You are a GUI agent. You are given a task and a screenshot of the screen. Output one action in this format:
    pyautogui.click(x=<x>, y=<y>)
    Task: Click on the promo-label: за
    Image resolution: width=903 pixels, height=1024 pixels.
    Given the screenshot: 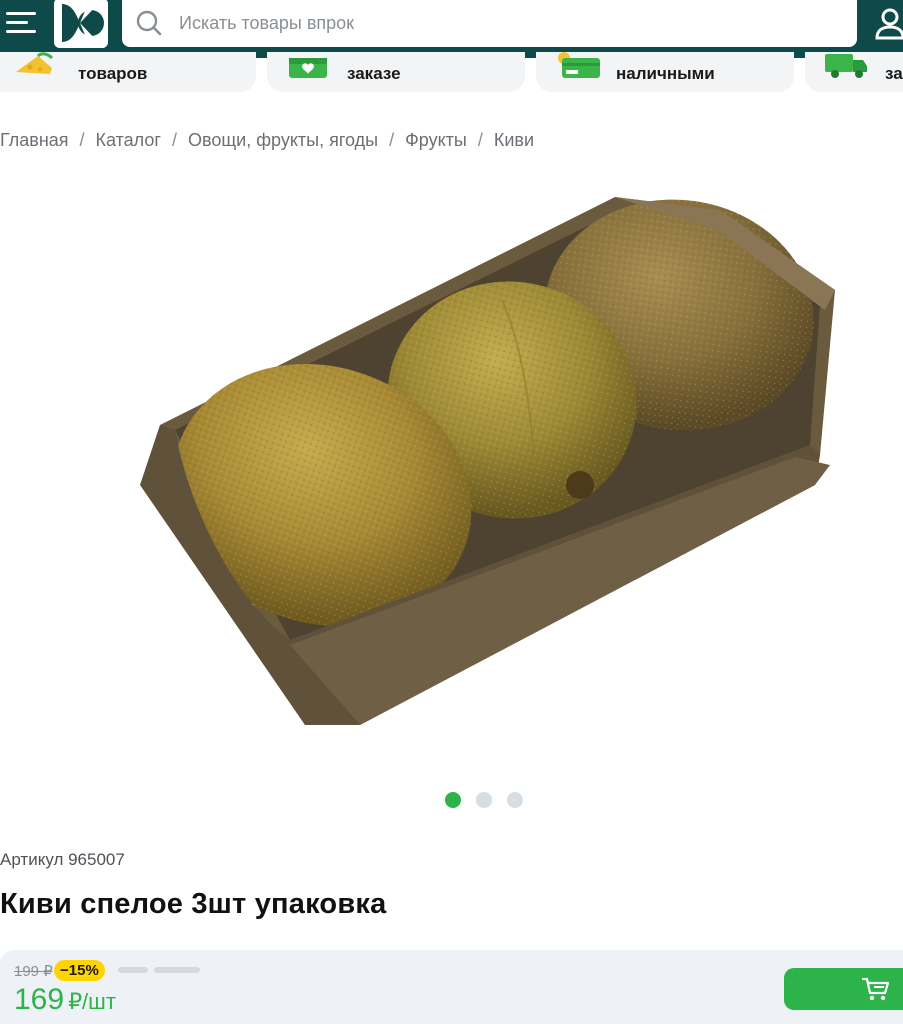 What is the action you would take?
    pyautogui.click(x=894, y=73)
    